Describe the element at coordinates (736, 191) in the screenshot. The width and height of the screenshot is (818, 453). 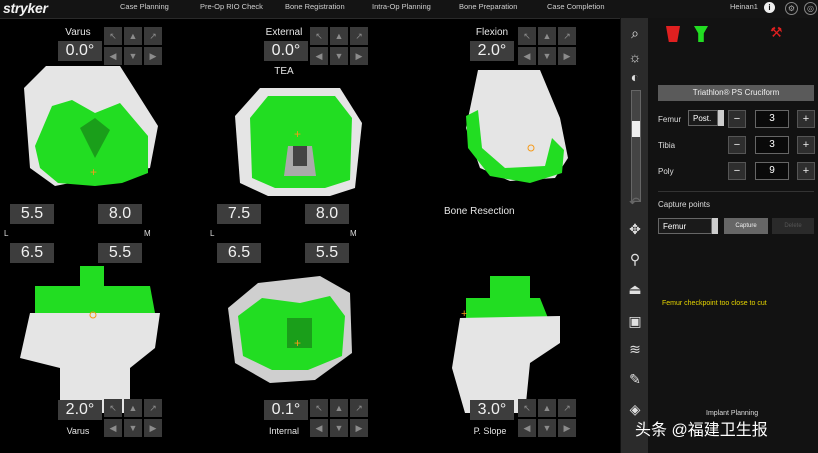
I see `divider` at that location.